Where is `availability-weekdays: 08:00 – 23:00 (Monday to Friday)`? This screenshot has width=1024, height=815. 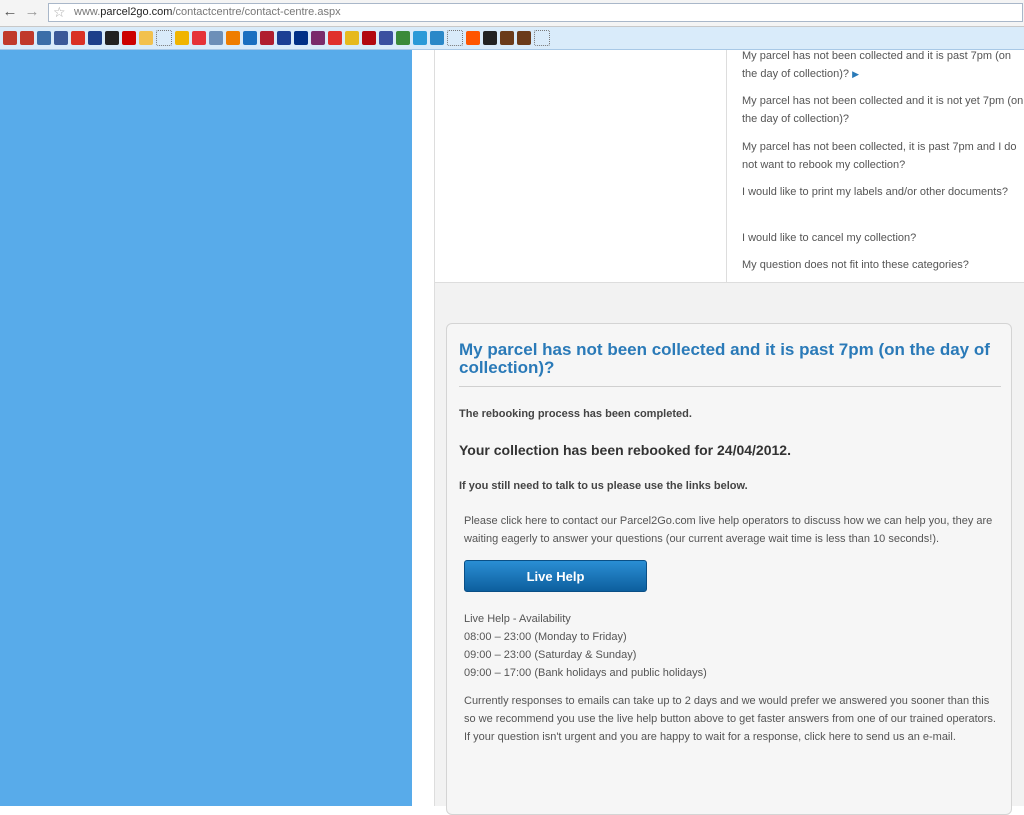 availability-weekdays: 08:00 – 23:00 (Monday to Friday) is located at coordinates (545, 637).